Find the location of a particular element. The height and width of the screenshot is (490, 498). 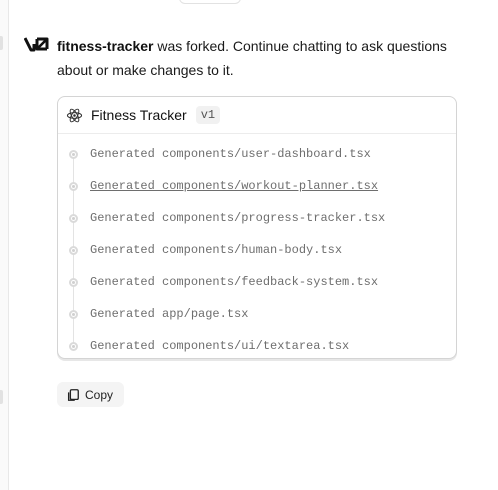

file-item: Generated components/workout-planner.tsx is located at coordinates (257, 186).